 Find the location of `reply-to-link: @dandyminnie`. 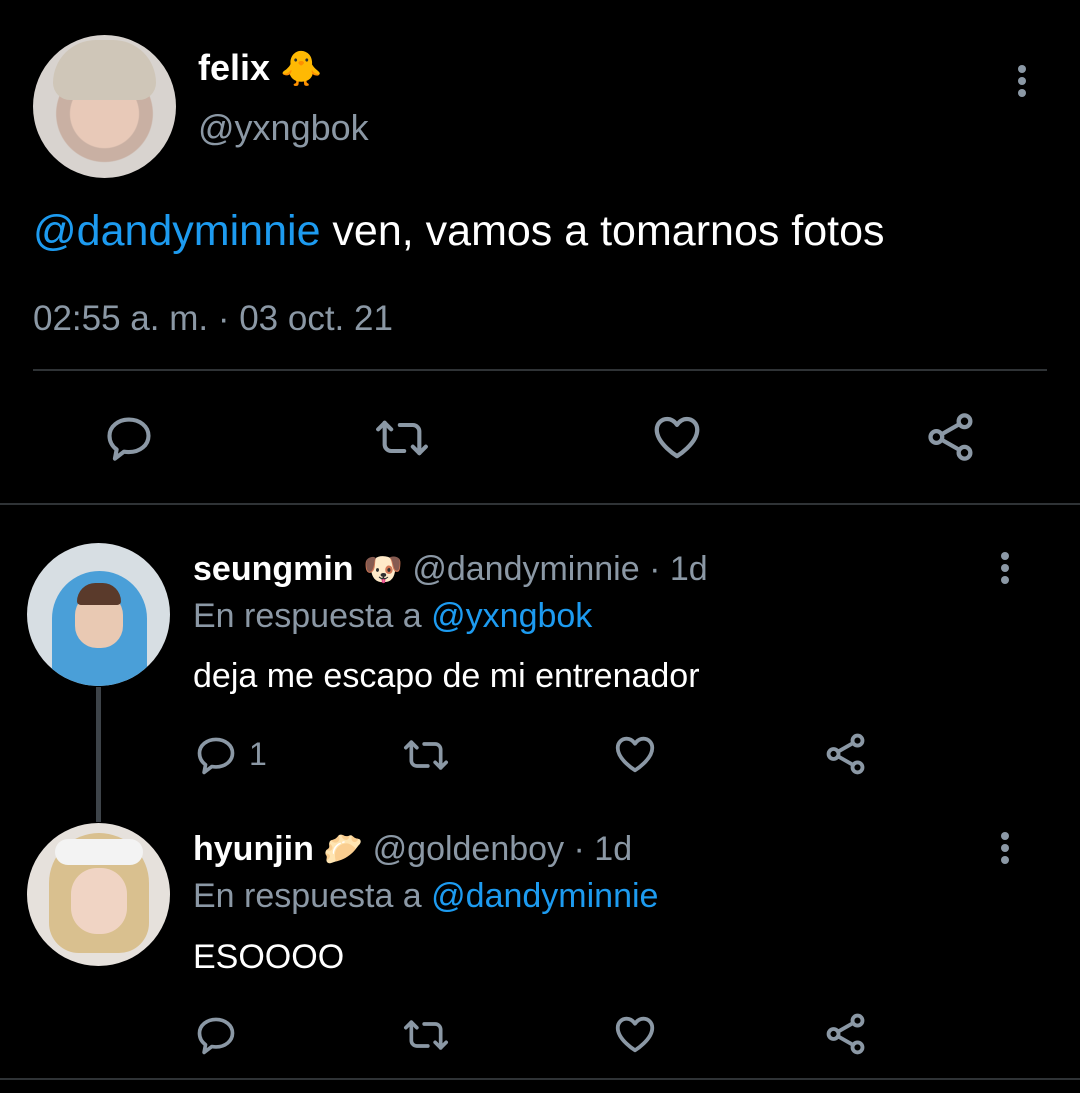

reply-to-link: @dandyminnie is located at coordinates (544, 896).